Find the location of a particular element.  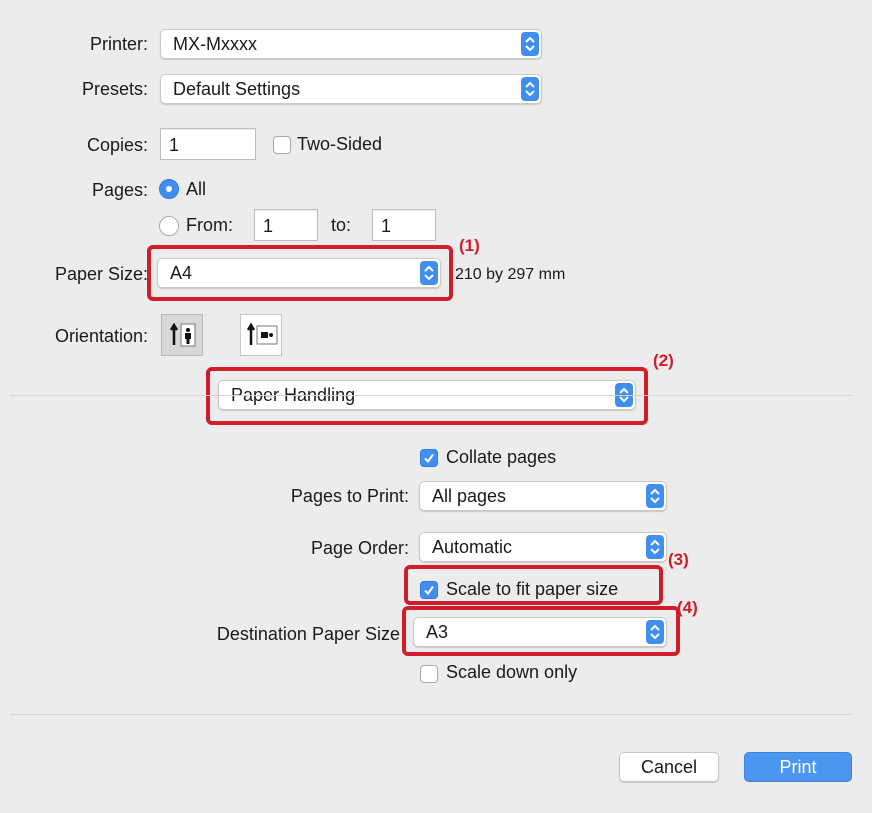

collate-checkbox is located at coordinates (429, 458).